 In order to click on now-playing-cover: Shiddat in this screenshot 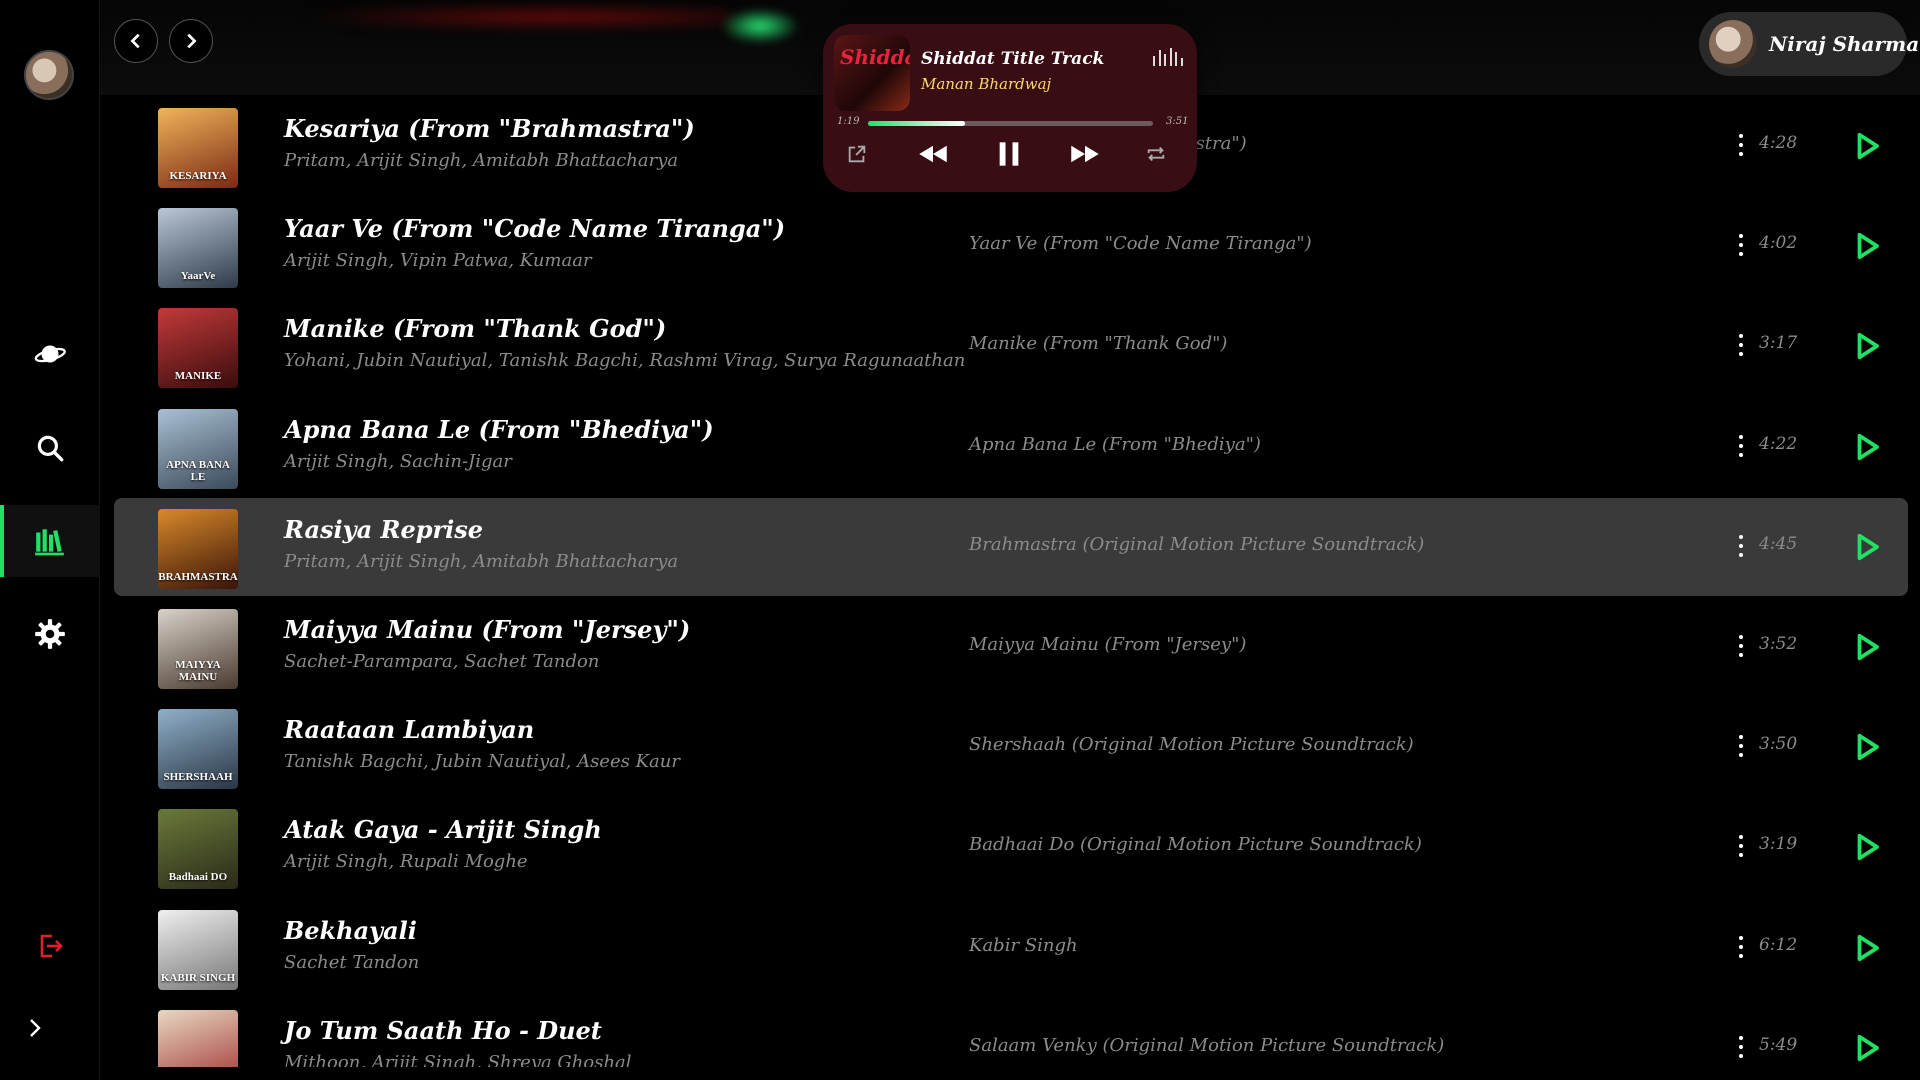, I will do `click(872, 73)`.